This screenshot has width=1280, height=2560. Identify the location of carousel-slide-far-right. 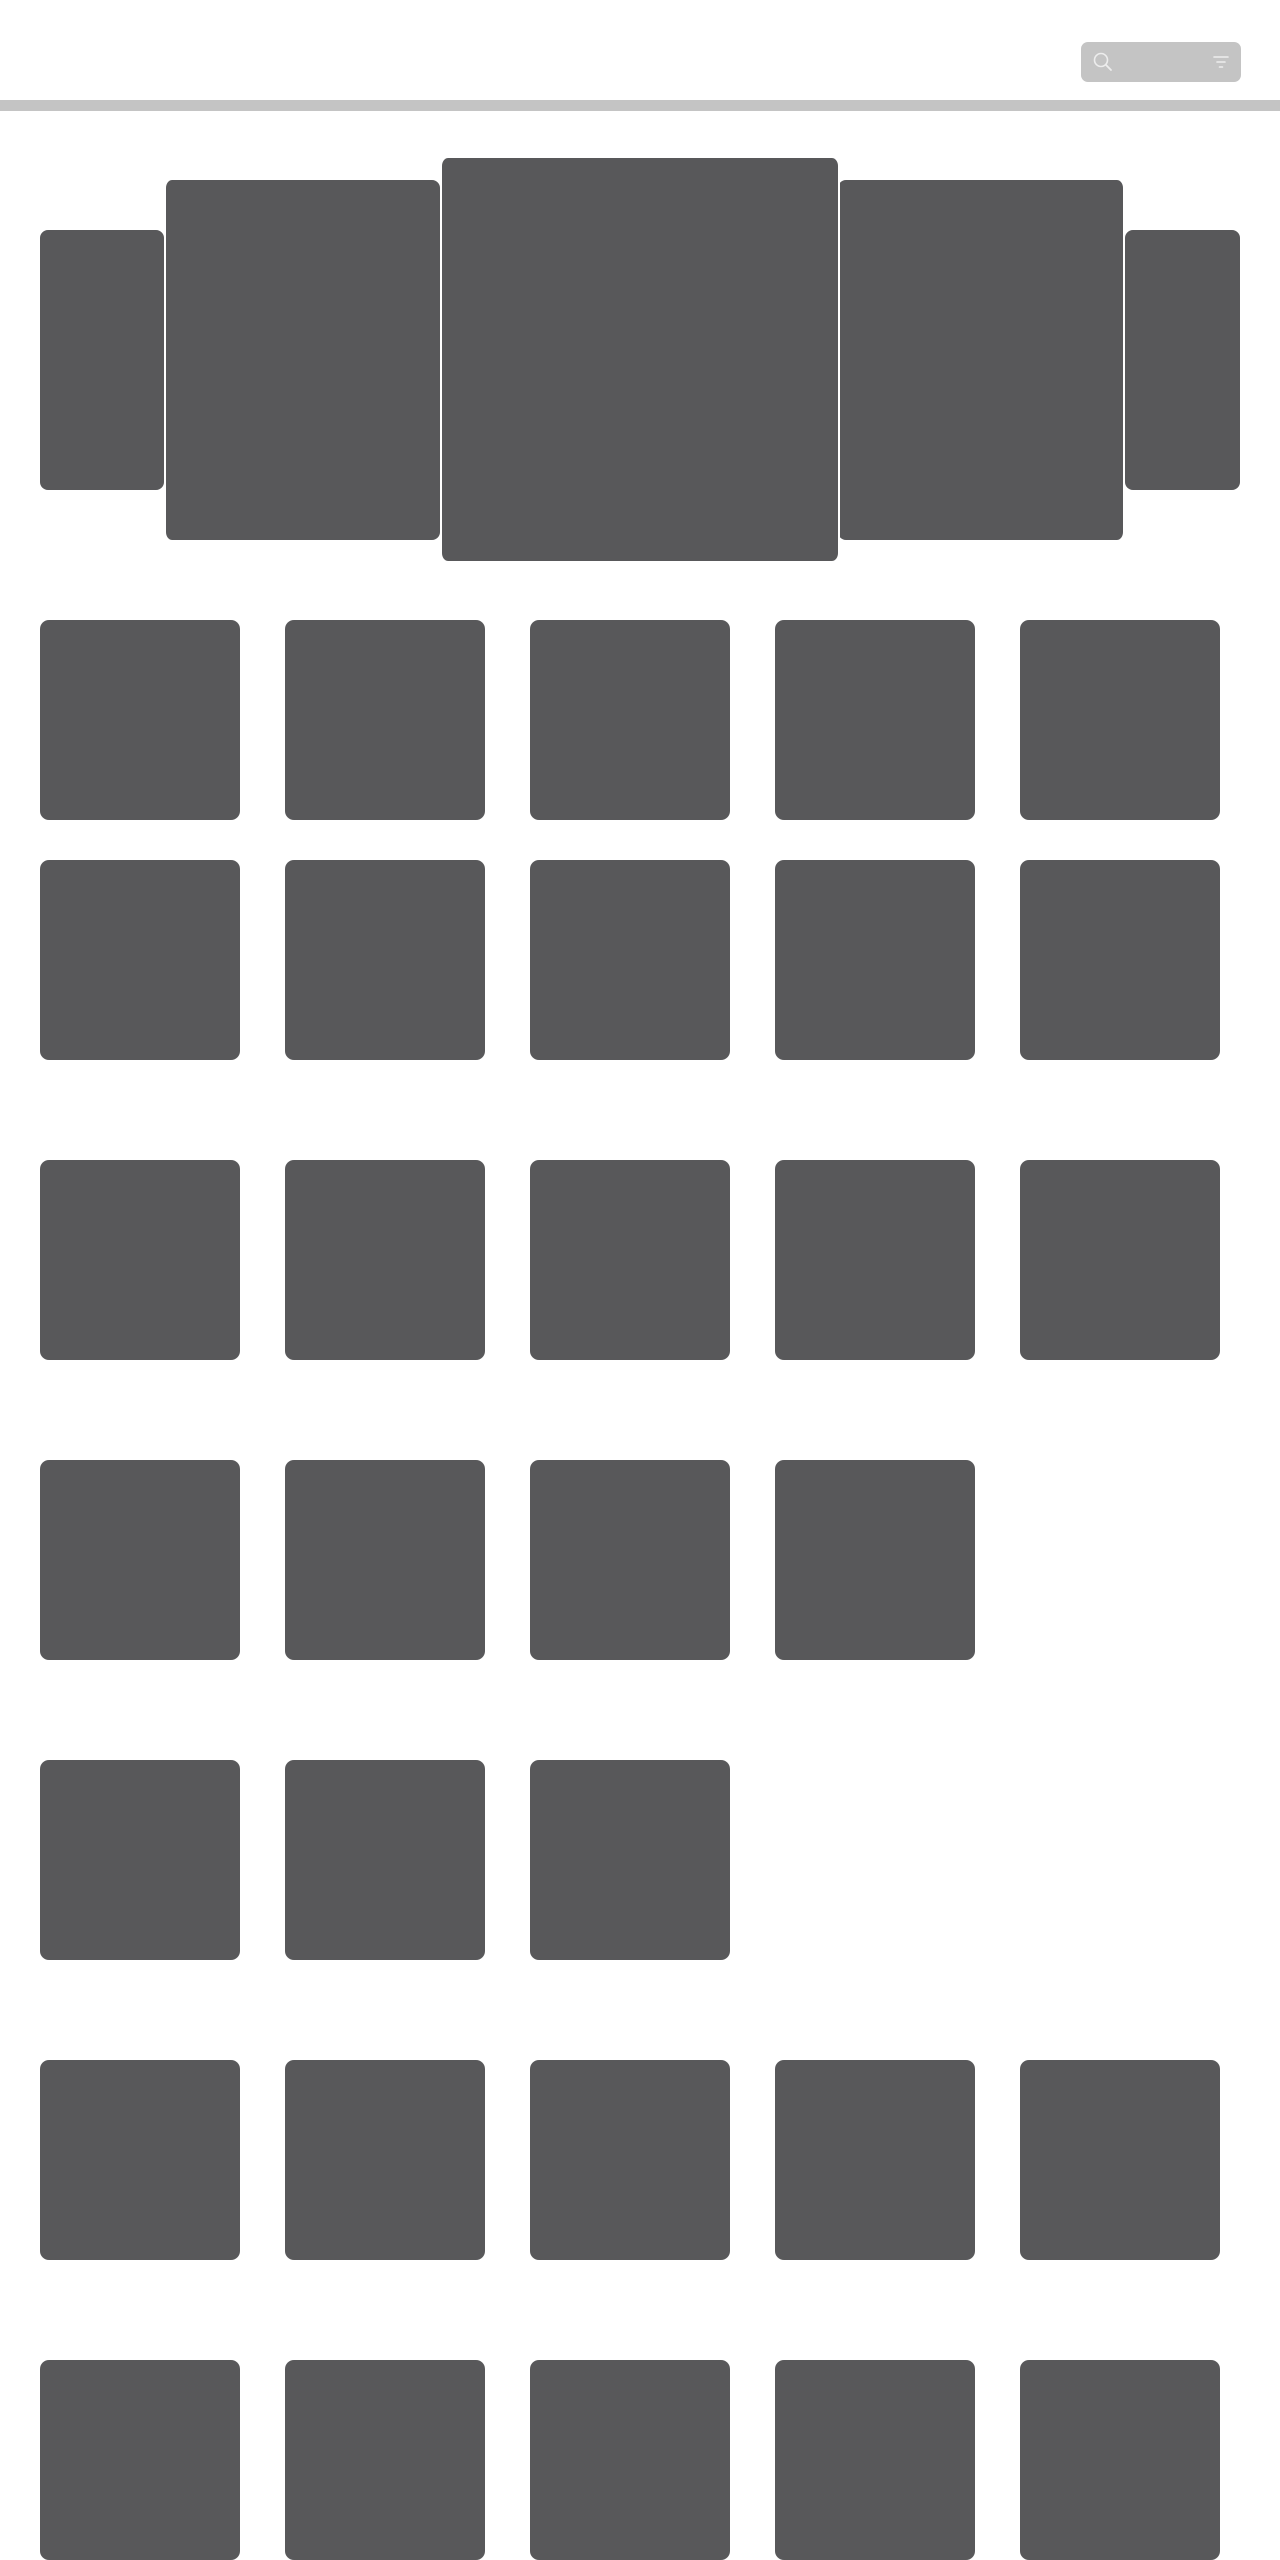
(1182, 360).